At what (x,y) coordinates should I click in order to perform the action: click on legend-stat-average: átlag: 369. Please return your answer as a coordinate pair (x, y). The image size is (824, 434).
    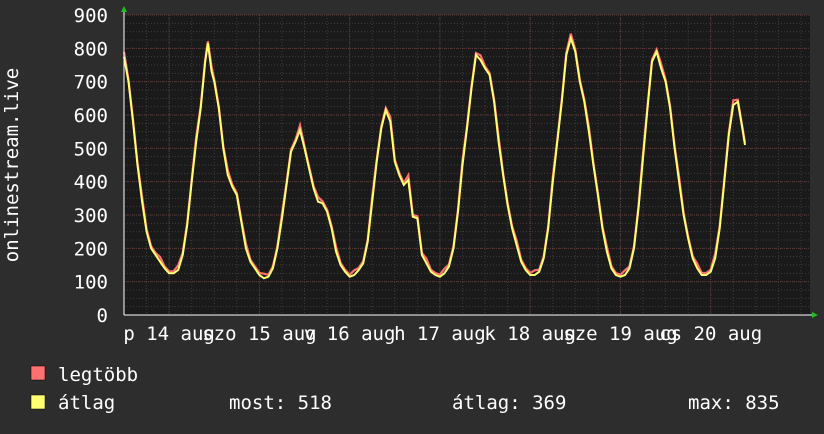
    Looking at the image, I should click on (509, 403).